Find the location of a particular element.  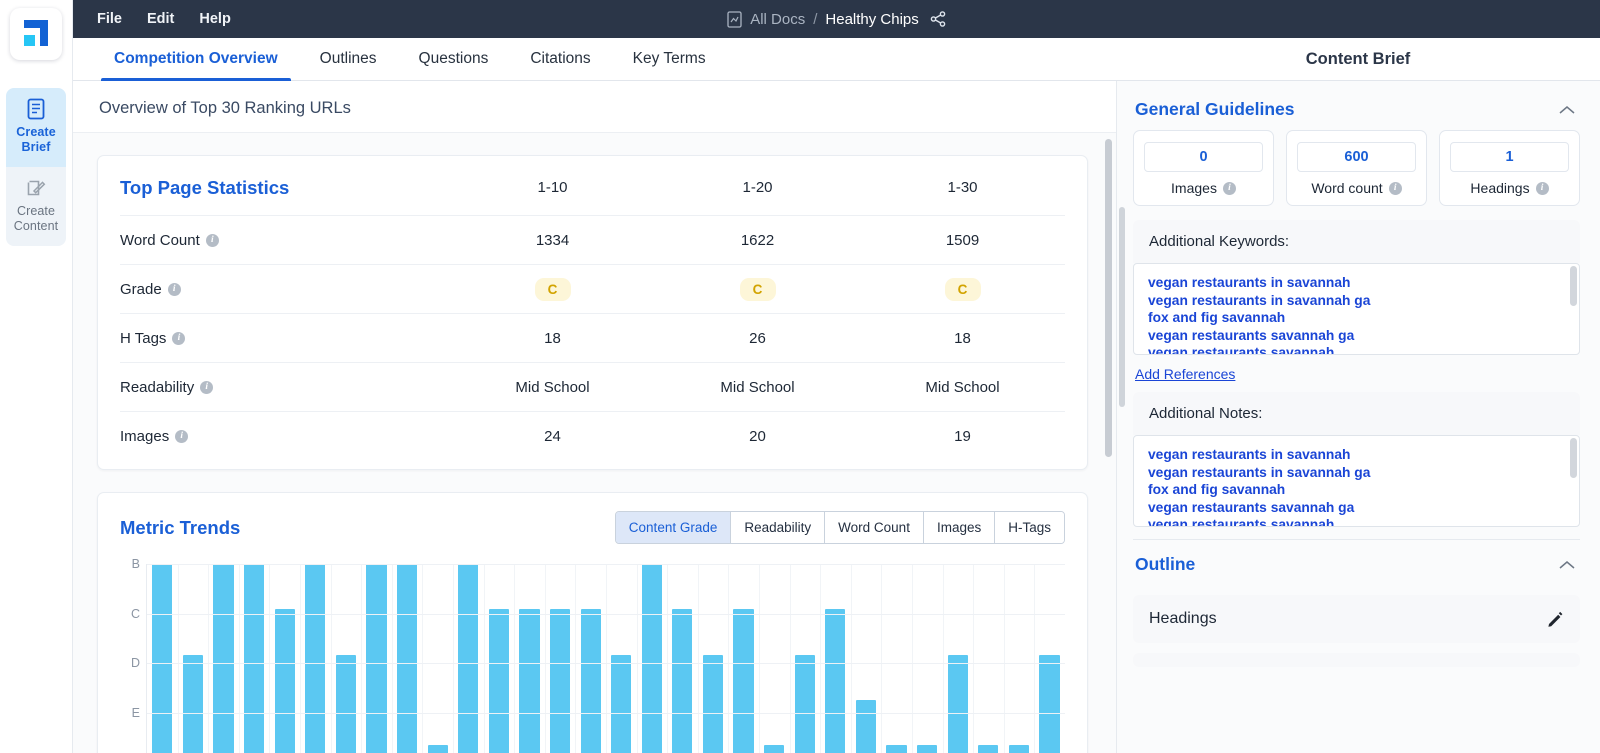

sidebar-item-create-content: Create Content is located at coordinates (36, 206).